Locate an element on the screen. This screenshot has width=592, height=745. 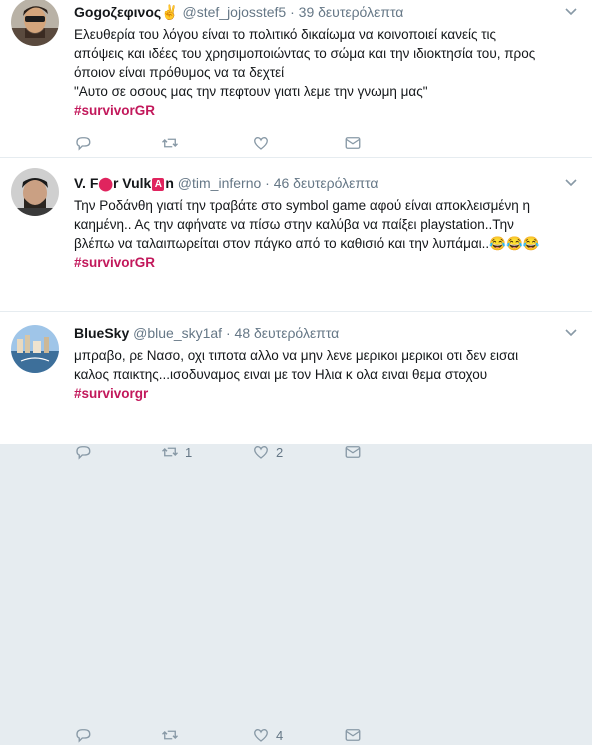
hashtag-link: #survivorgr is located at coordinates (111, 393).